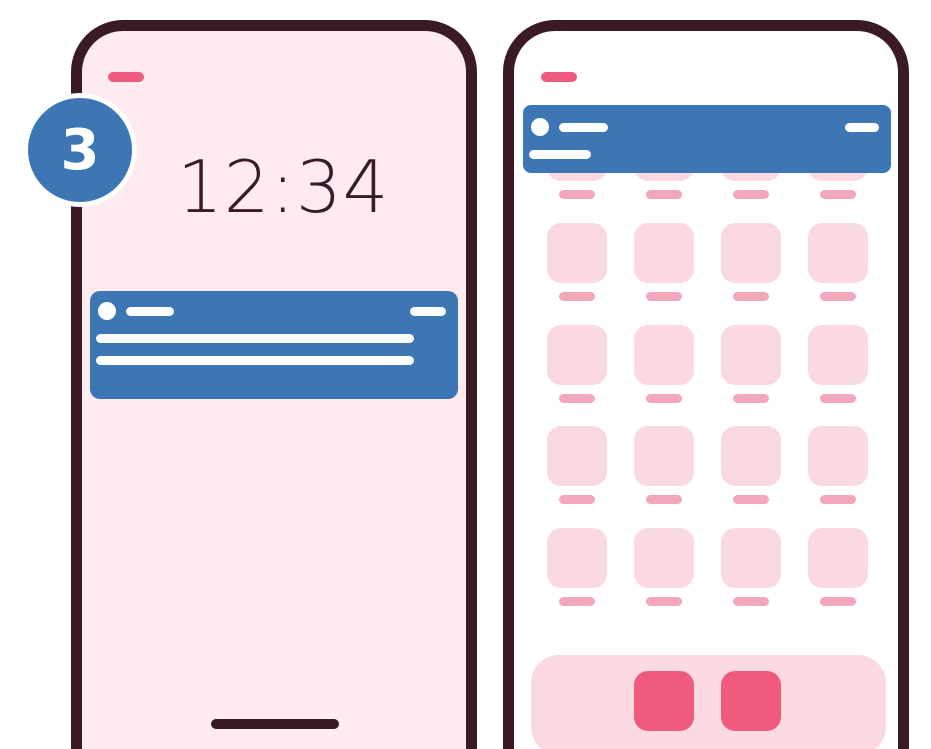  Describe the element at coordinates (708, 702) in the screenshot. I see `dock` at that location.